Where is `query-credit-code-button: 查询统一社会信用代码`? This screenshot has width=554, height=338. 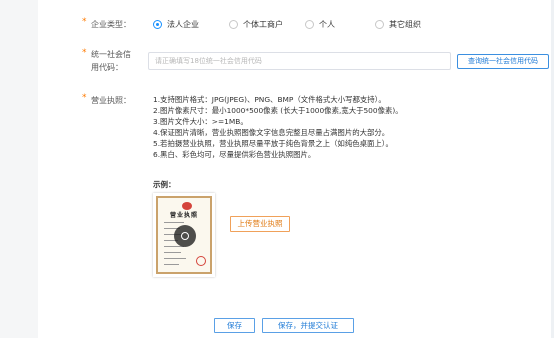
query-credit-code-button: 查询统一社会信用代码 is located at coordinates (503, 61).